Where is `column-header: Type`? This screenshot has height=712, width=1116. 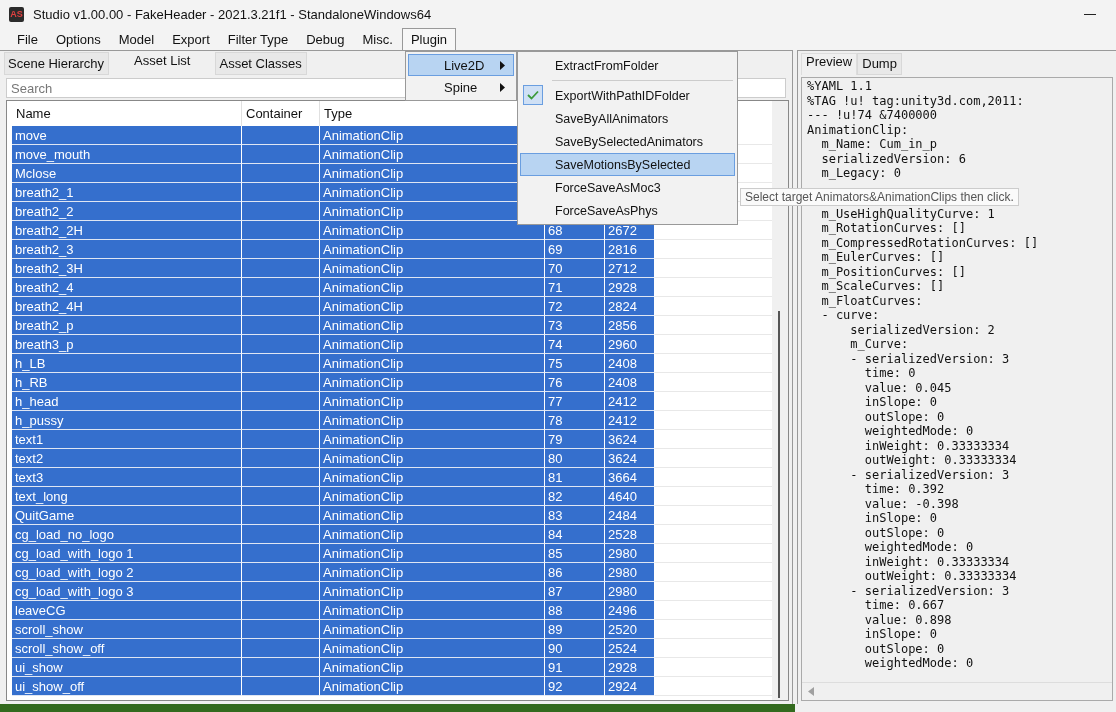 column-header: Type is located at coordinates (338, 113).